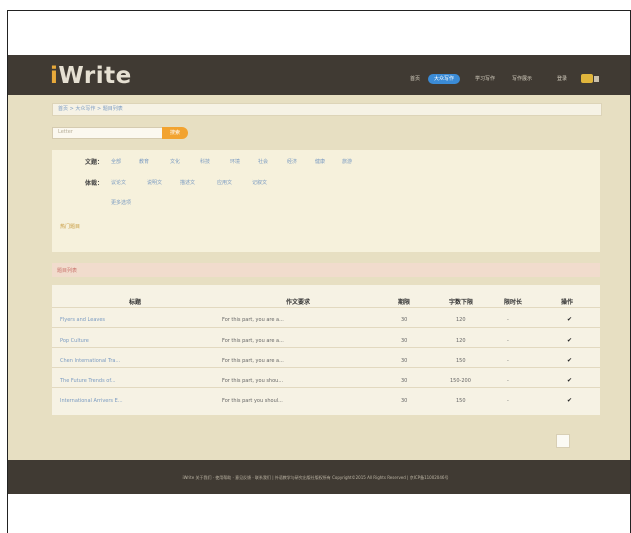 The width and height of the screenshot is (631, 533). Describe the element at coordinates (94, 162) in the screenshot. I see `topic-filter-label: 文题：` at that location.